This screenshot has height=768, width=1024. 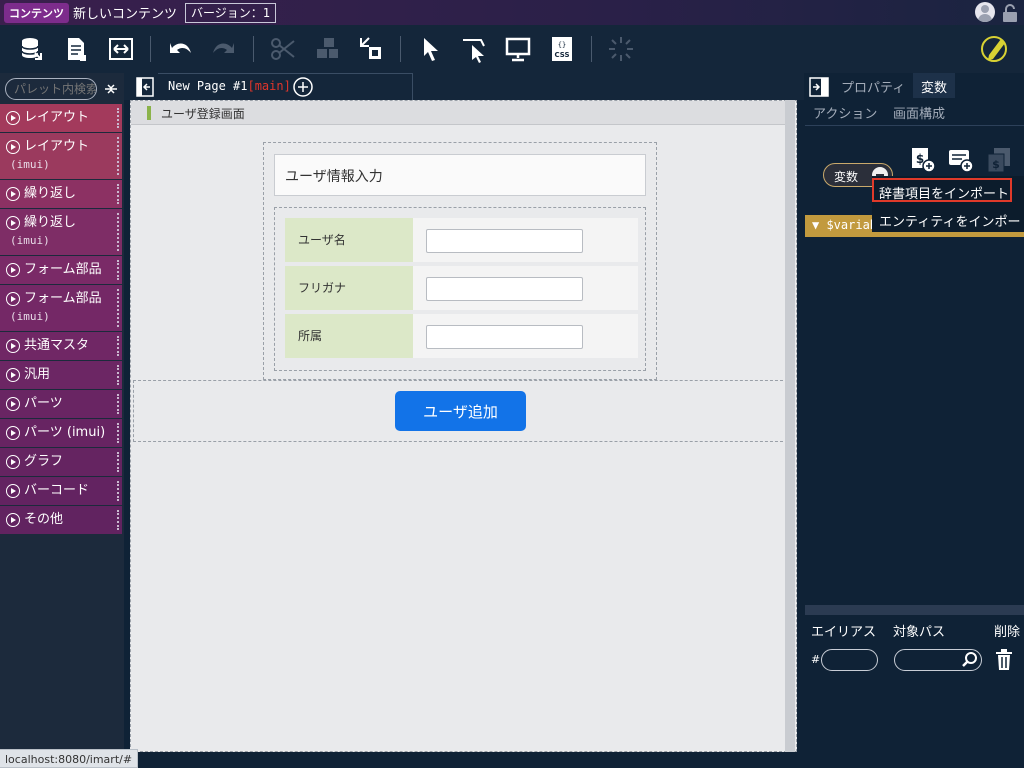 What do you see at coordinates (57, 345) in the screenshot?
I see `palette-item-label: 共通マスタ` at bounding box center [57, 345].